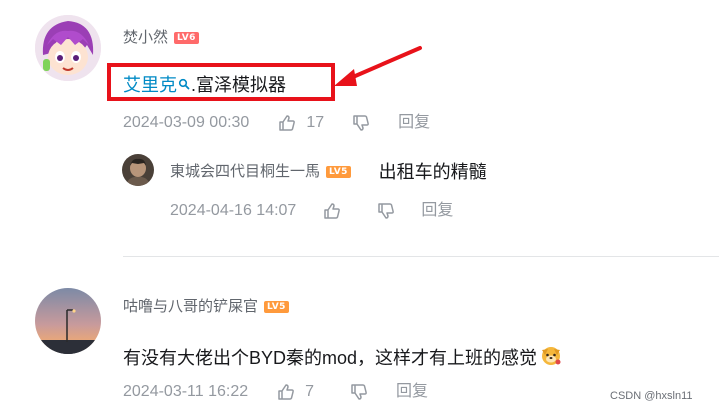  I want to click on username: 東城会四代目桐生一馬, so click(245, 172).